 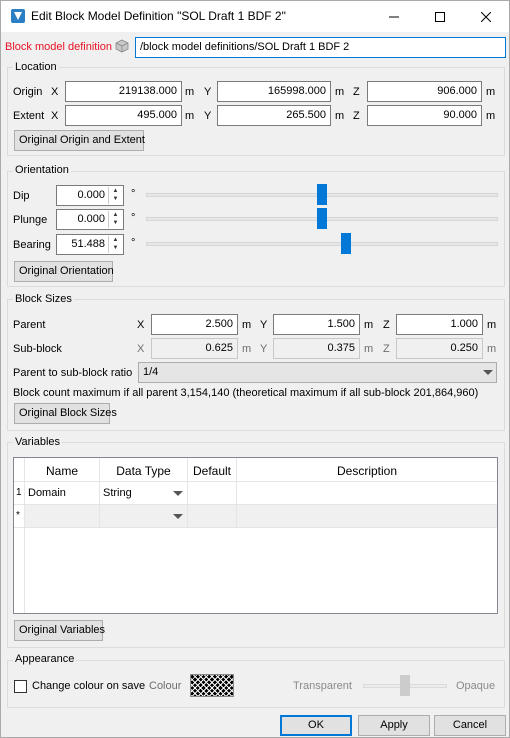 I want to click on cell-description, so click(x=367, y=493).